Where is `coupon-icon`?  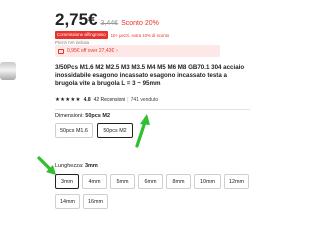
coupon-icon is located at coordinates (61, 51).